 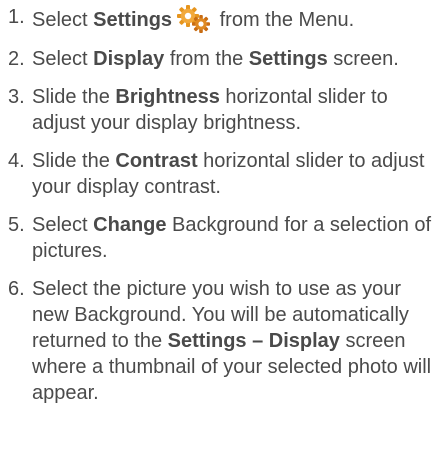 I want to click on step-text: Select Display from the Settings screen., so click(x=236, y=59).